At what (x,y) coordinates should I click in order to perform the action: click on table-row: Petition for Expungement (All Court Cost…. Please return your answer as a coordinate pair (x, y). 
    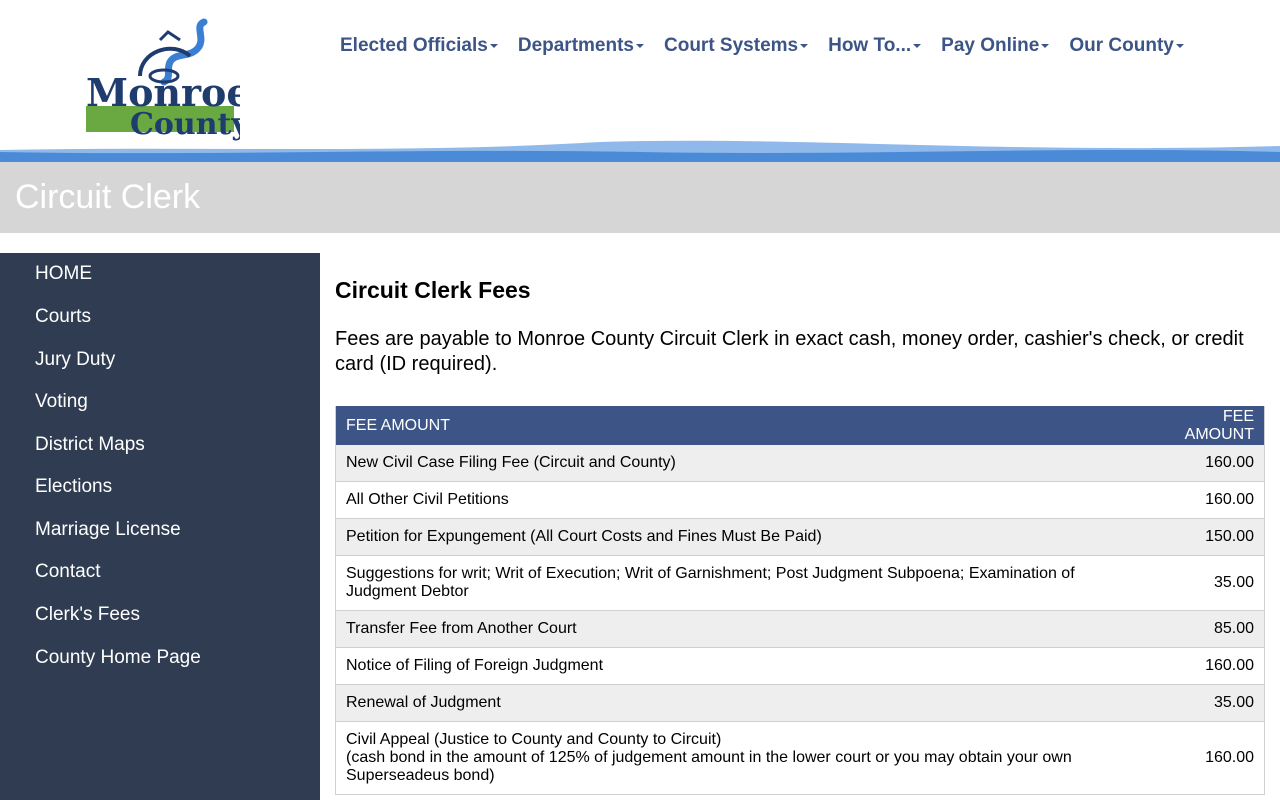
    Looking at the image, I should click on (800, 537).